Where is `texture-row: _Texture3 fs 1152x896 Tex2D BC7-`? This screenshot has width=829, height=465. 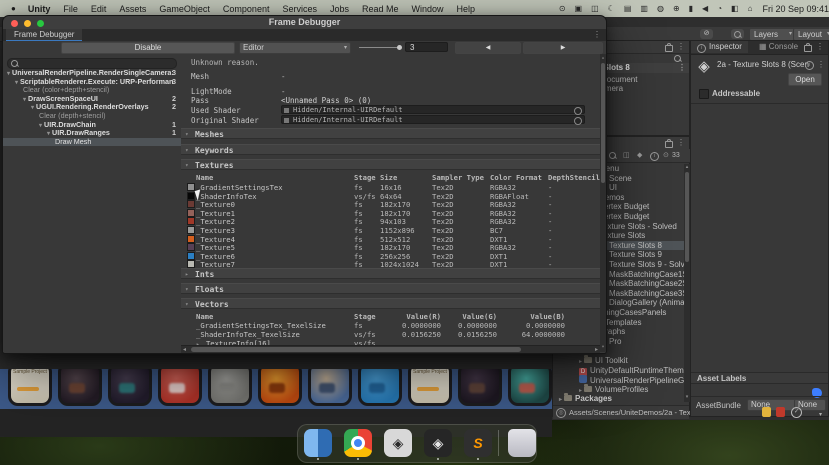
texture-row: _Texture3 fs 1152x896 Tex2D BC7- is located at coordinates (390, 230).